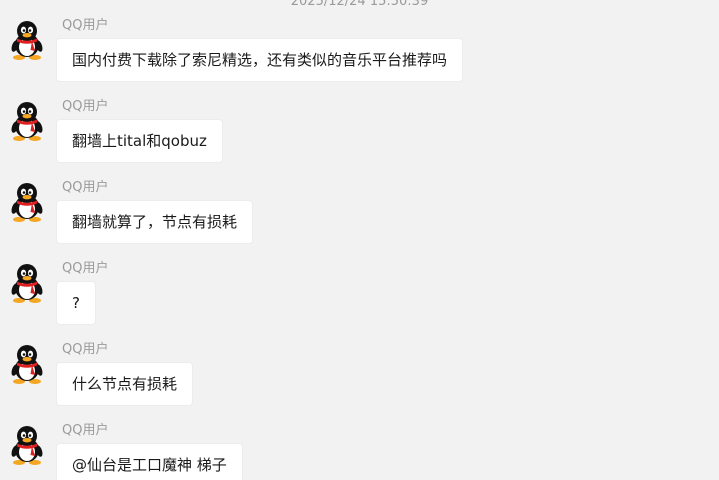 The width and height of the screenshot is (719, 480). Describe the element at coordinates (359, 4) in the screenshot. I see `message-timestamp: 2025/12/24 15:50:39` at that location.